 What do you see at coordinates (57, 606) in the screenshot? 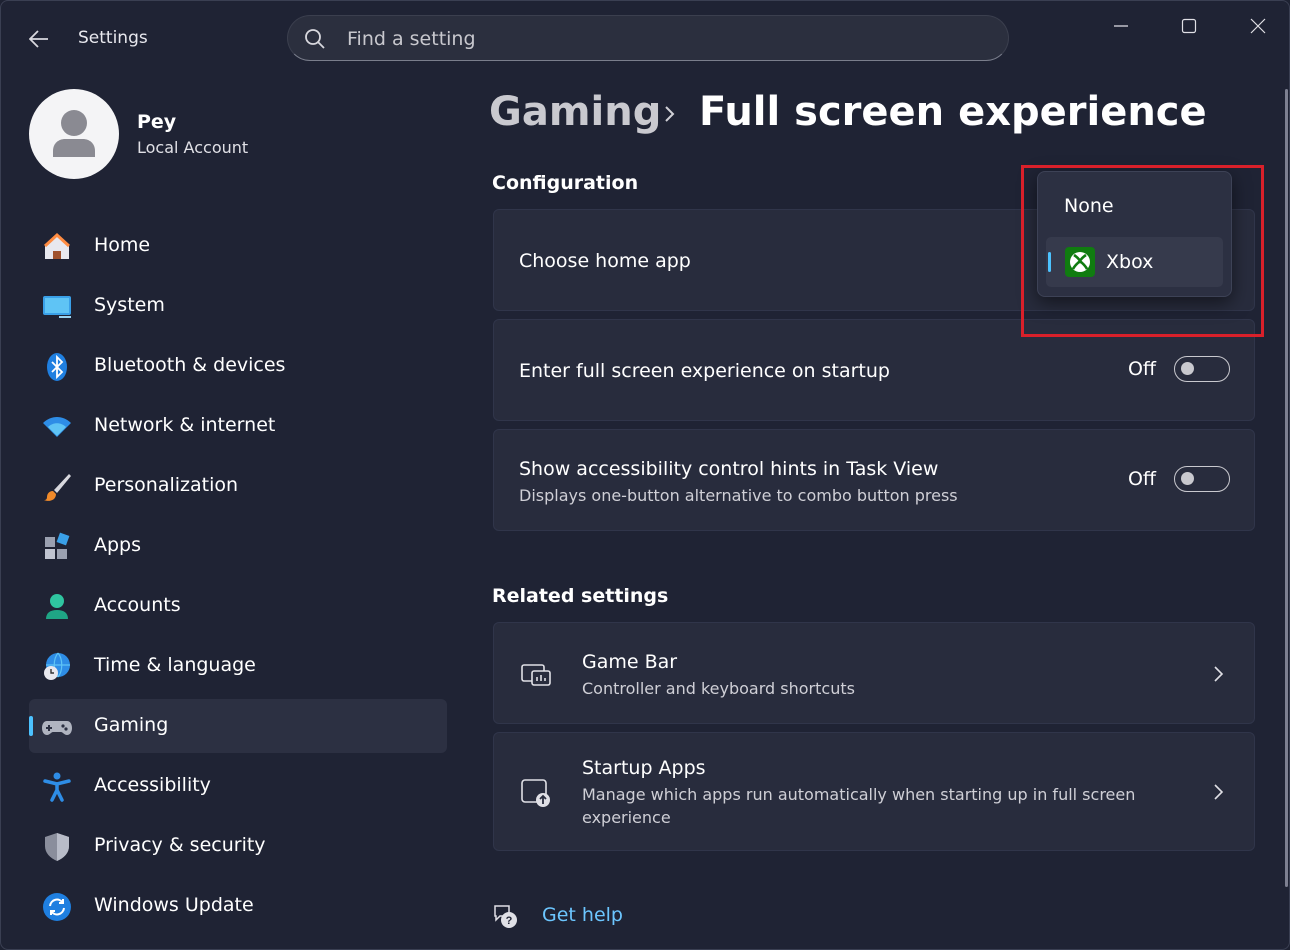
I see `person-icon` at bounding box center [57, 606].